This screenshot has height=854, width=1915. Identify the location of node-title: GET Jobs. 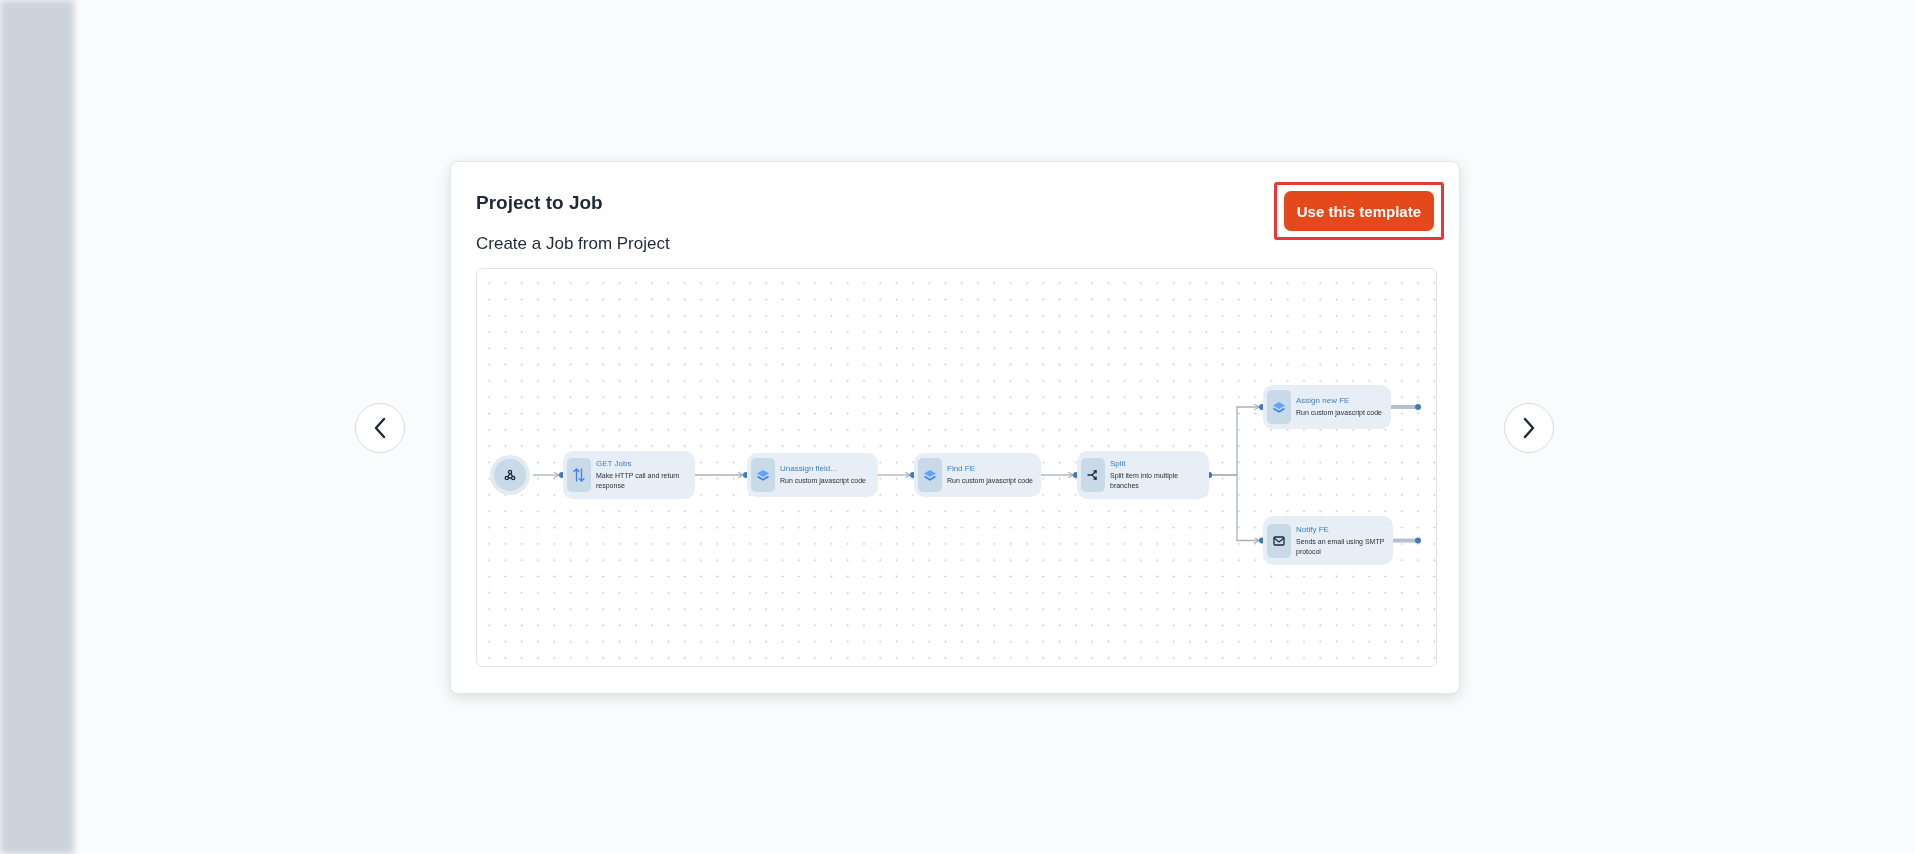
(614, 463).